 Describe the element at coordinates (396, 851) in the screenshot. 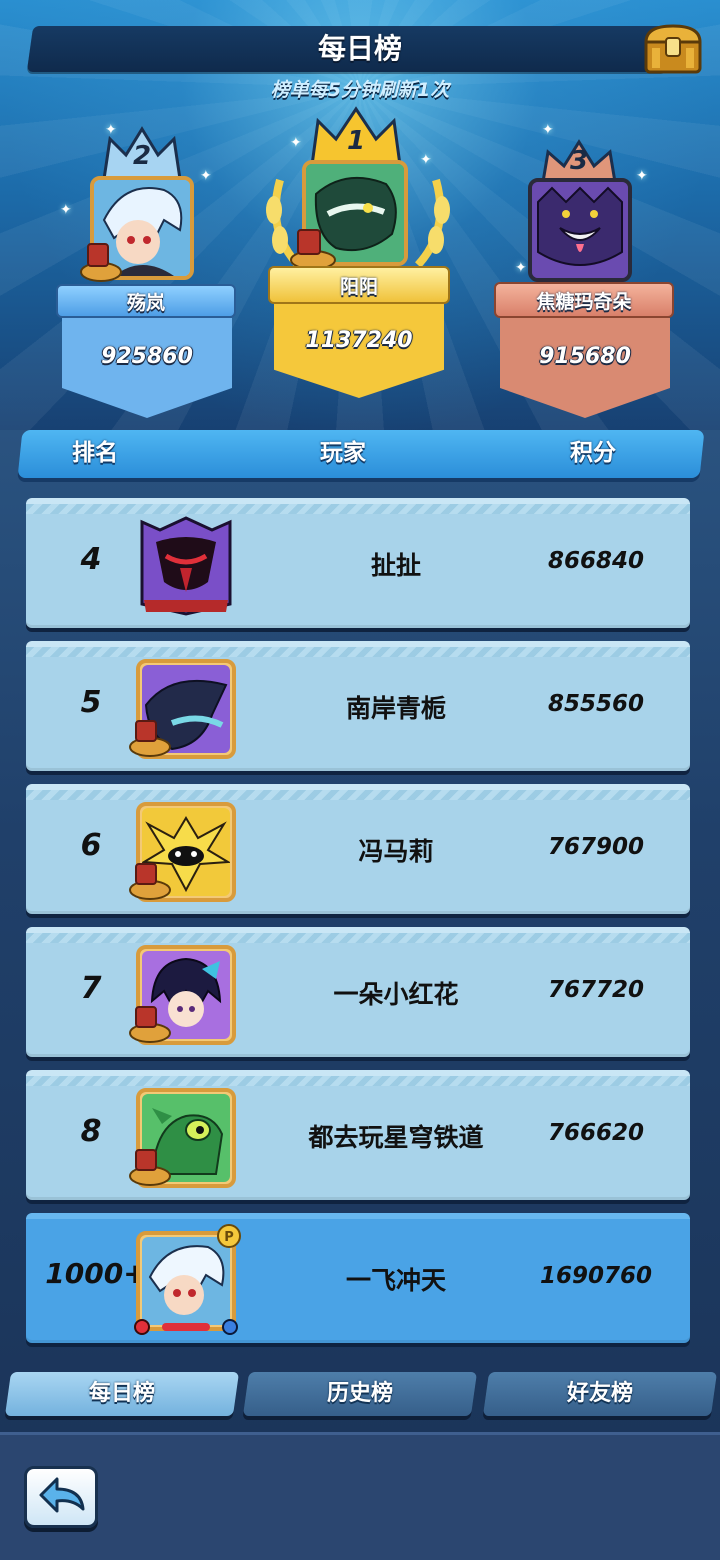

I see `row-player-name: 冯马莉` at that location.